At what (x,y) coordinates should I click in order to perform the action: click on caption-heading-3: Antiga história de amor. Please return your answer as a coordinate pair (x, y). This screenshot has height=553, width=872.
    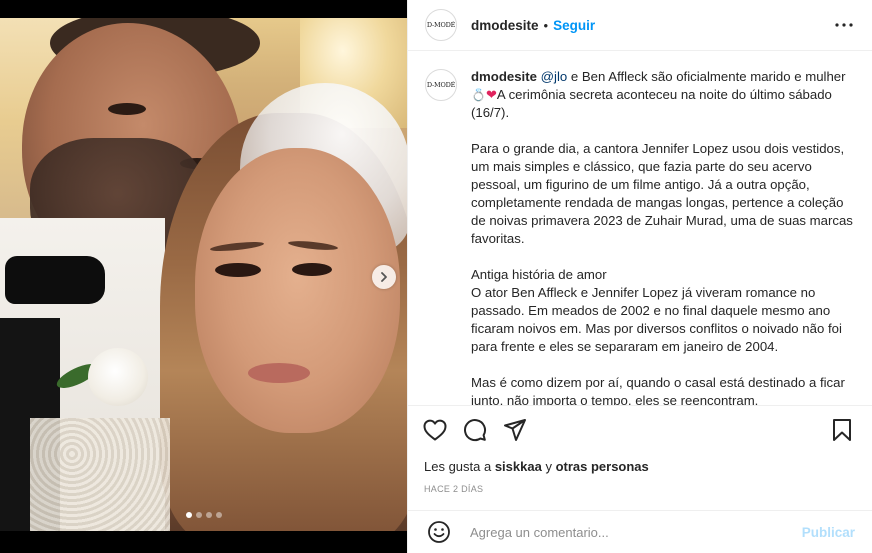
    Looking at the image, I should click on (539, 274).